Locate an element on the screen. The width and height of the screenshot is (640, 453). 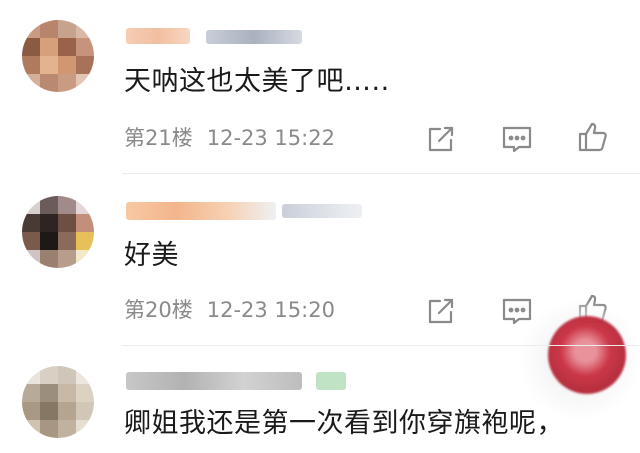
avatar is located at coordinates (58, 402).